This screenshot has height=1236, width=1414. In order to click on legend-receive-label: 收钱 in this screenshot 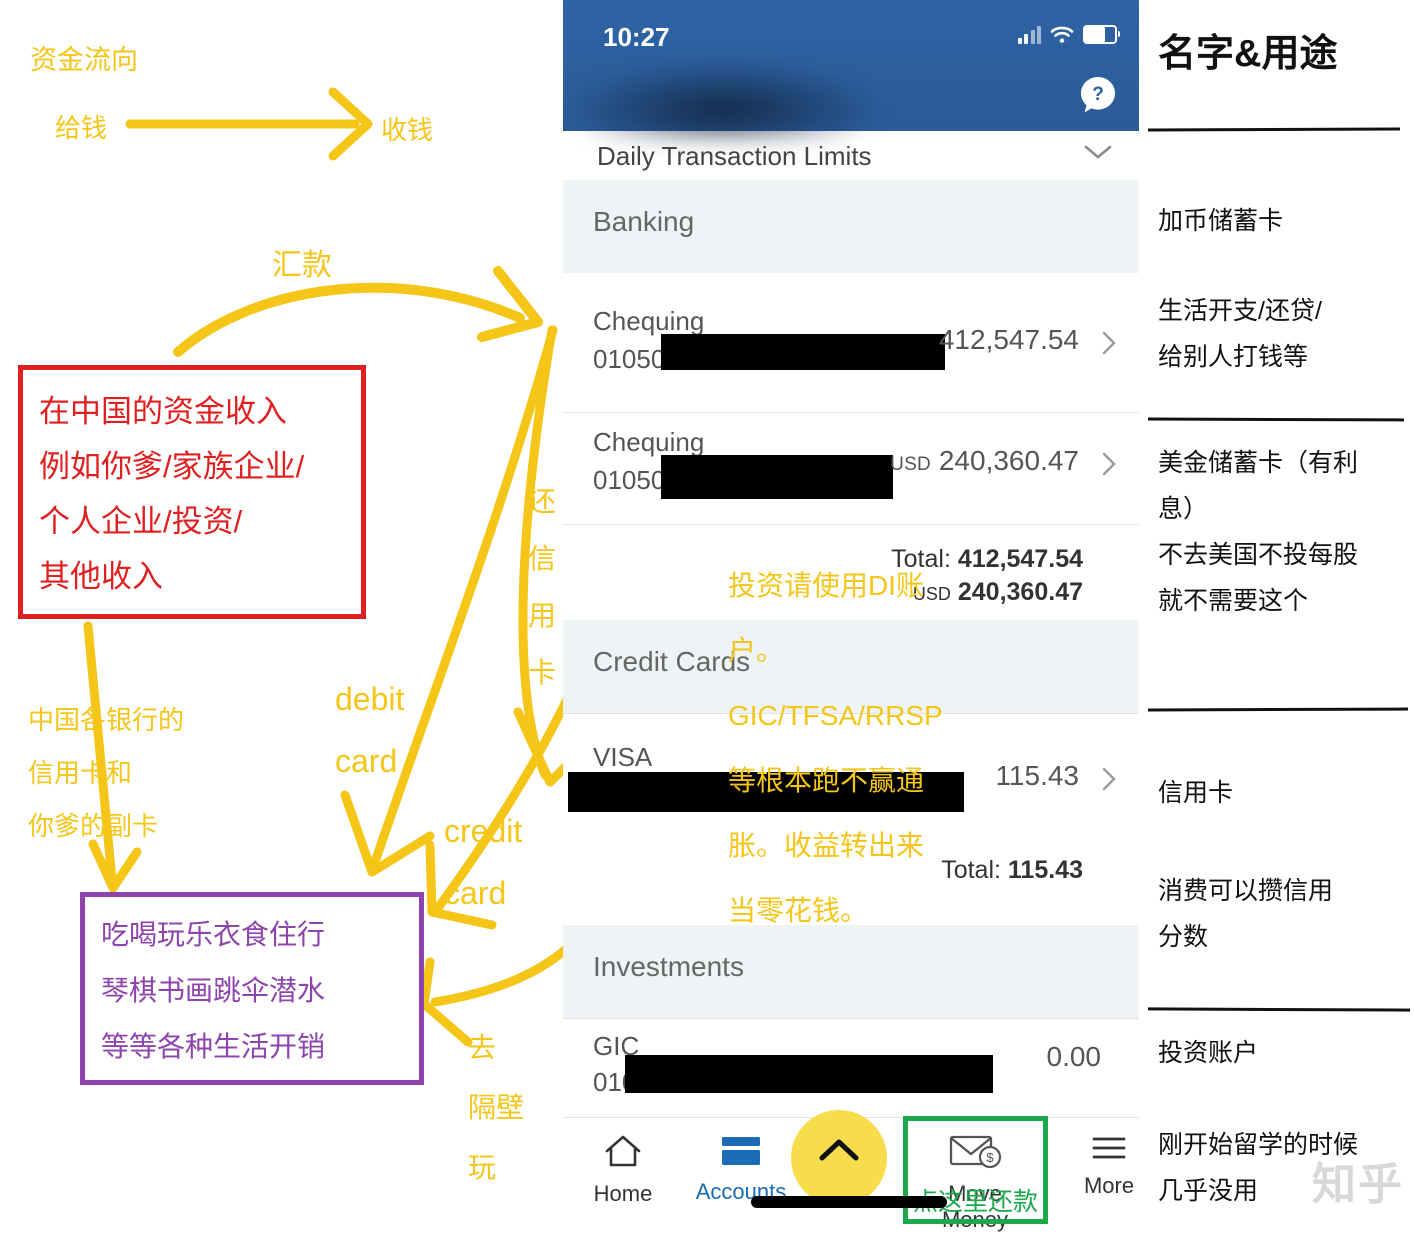, I will do `click(407, 130)`.